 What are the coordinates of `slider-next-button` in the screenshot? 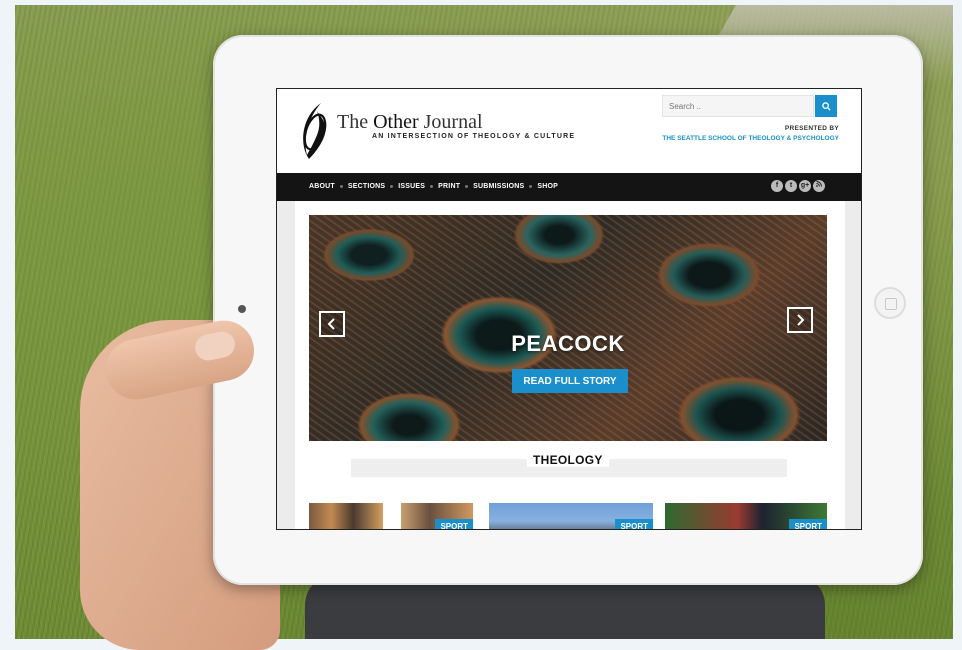 It's located at (800, 320).